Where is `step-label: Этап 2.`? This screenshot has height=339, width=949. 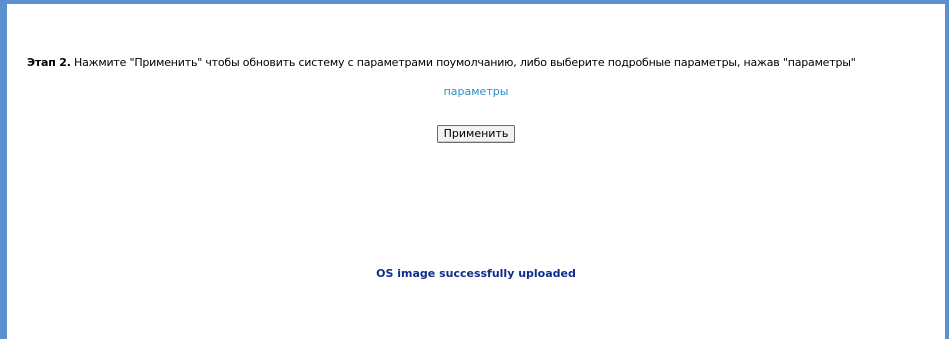
step-label: Этап 2. is located at coordinates (49, 62).